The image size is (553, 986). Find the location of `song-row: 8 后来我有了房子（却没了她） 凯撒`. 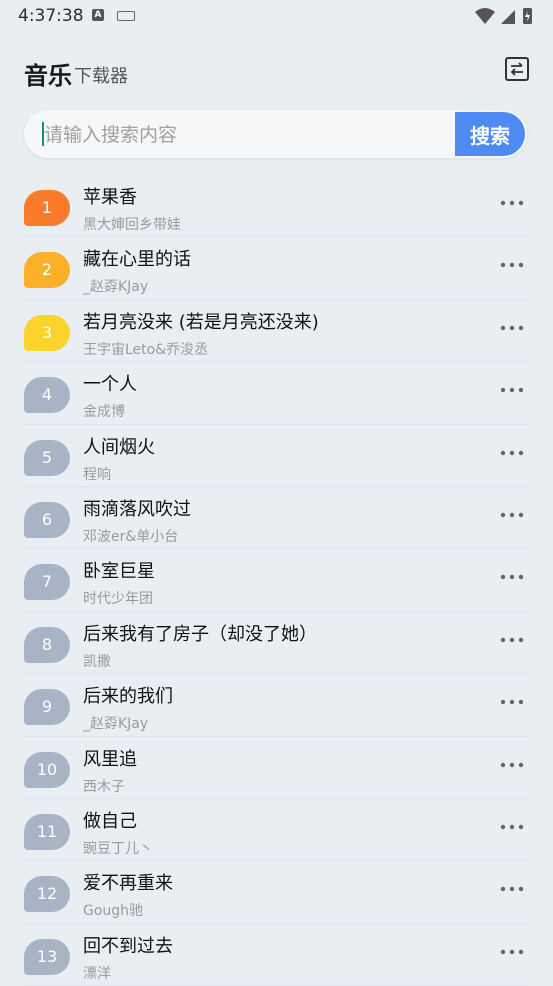

song-row: 8 后来我有了房子（却没了她） 凯撒 is located at coordinates (276, 643).